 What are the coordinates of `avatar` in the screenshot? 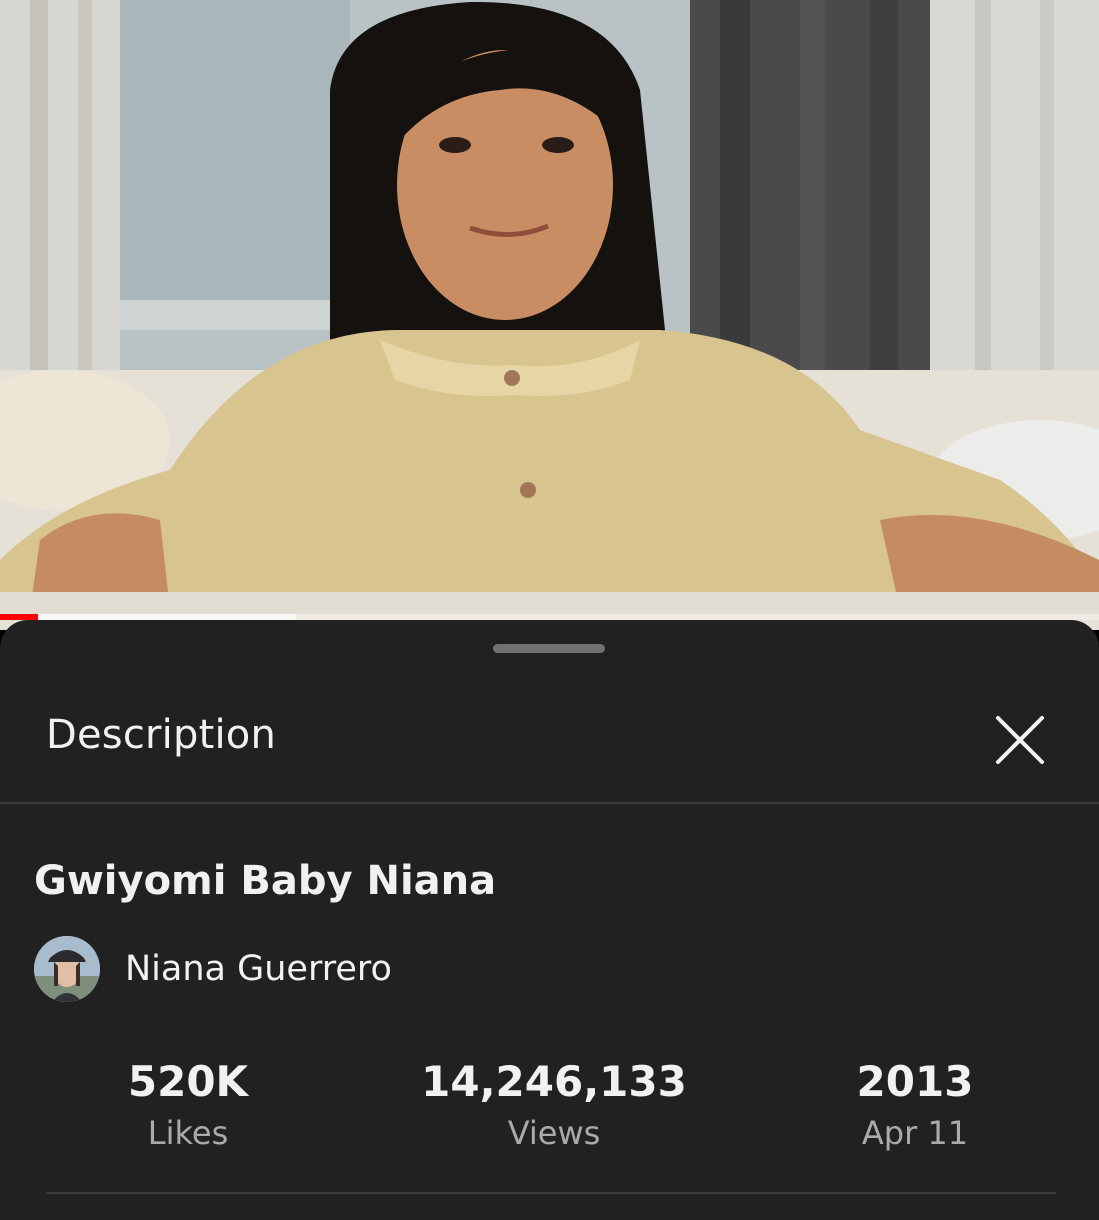 It's located at (67, 969).